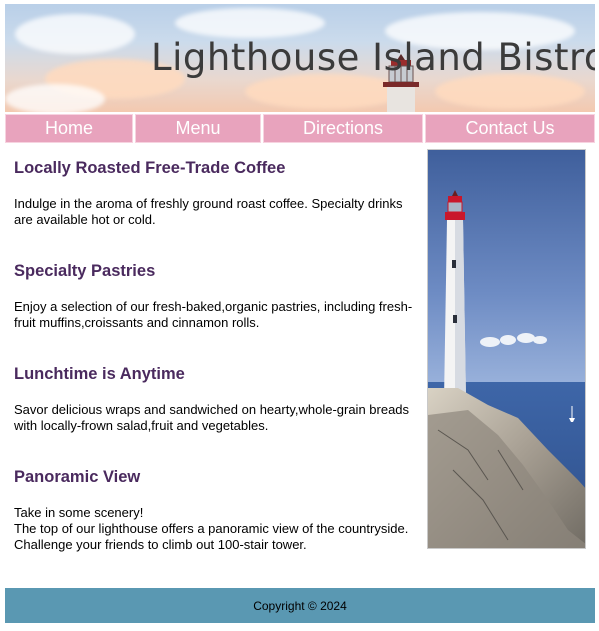  I want to click on section-text-line1: Take in some scenery!, so click(79, 512).